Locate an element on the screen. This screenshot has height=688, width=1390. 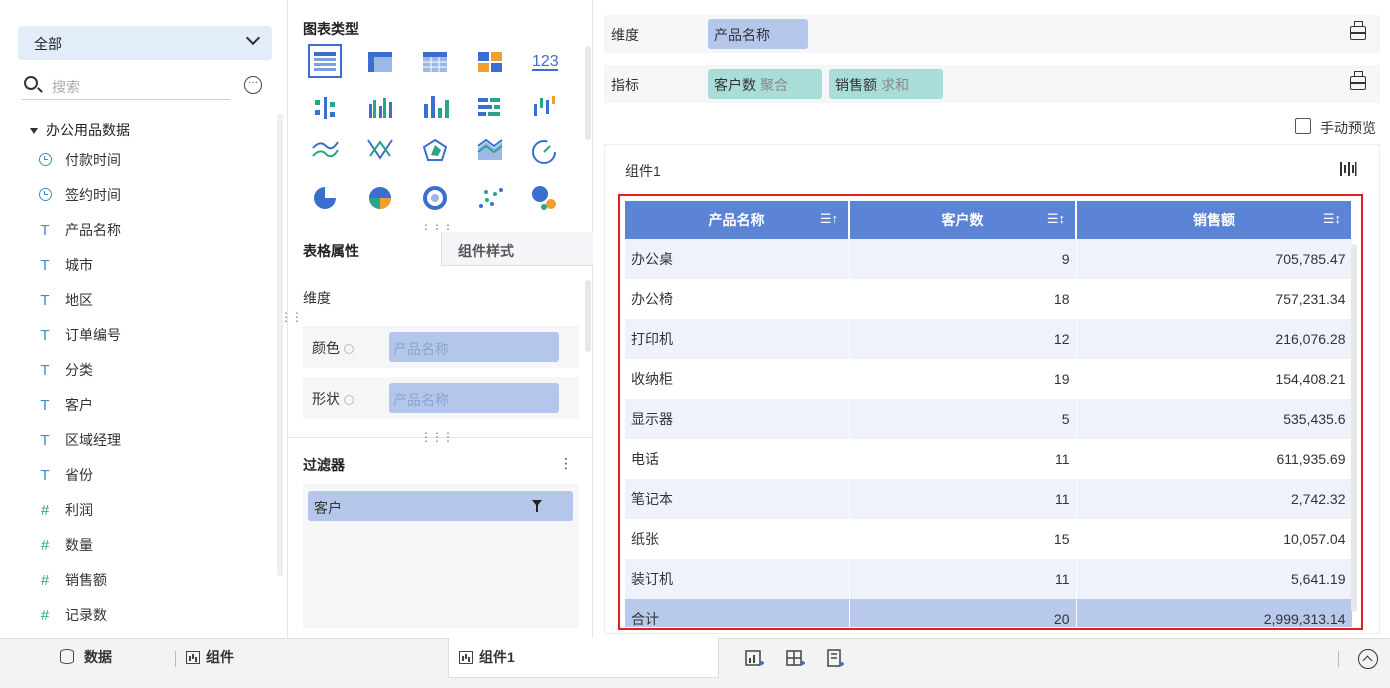
field-item: T 客户 is located at coordinates (64, 406).